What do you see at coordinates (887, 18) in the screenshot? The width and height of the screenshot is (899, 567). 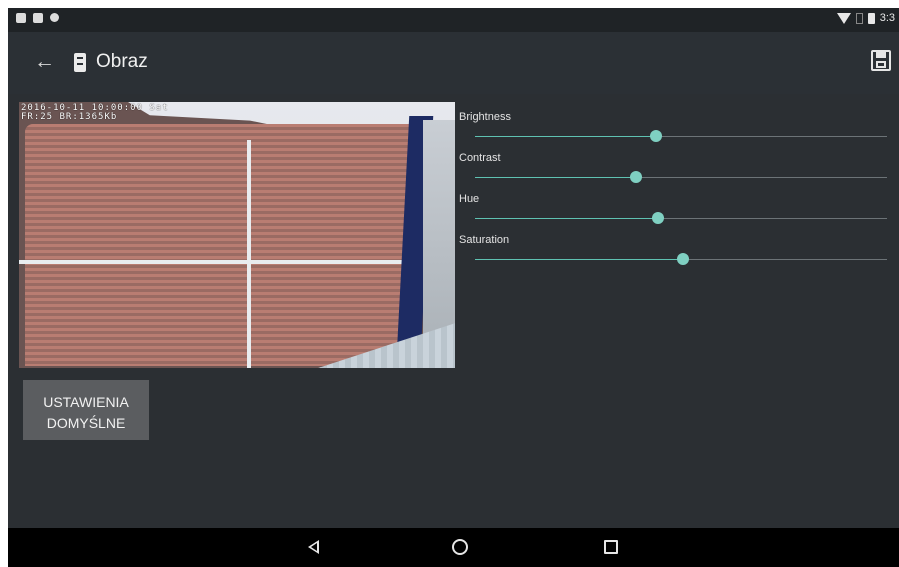 I see `status-time: 3:3` at bounding box center [887, 18].